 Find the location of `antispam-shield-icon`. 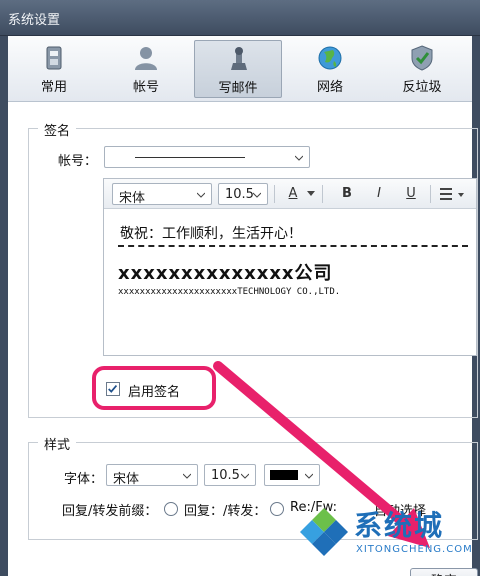

antispam-shield-icon is located at coordinates (422, 58).